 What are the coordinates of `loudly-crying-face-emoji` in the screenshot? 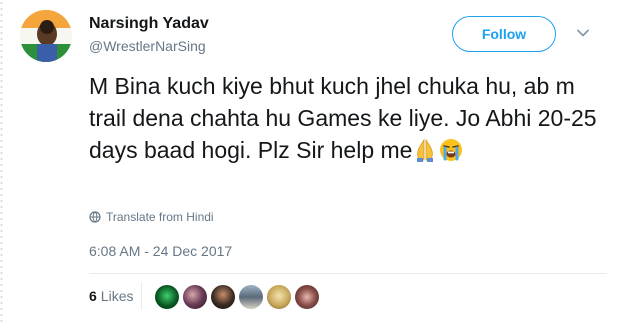 It's located at (451, 150).